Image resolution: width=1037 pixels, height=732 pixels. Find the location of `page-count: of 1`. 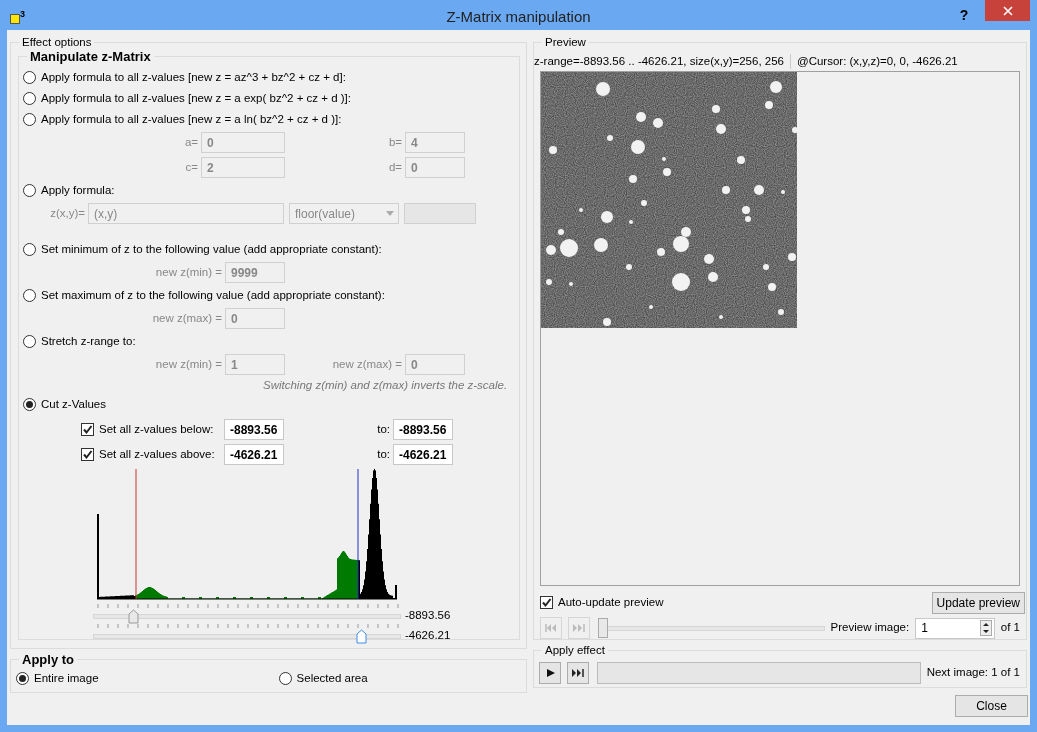

page-count: of 1 is located at coordinates (1010, 628).